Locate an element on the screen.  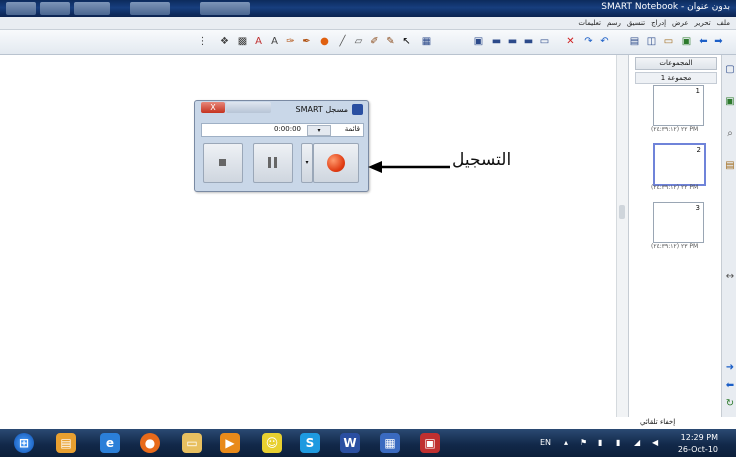
messenger-icon: ☺ is located at coordinates (272, 443).